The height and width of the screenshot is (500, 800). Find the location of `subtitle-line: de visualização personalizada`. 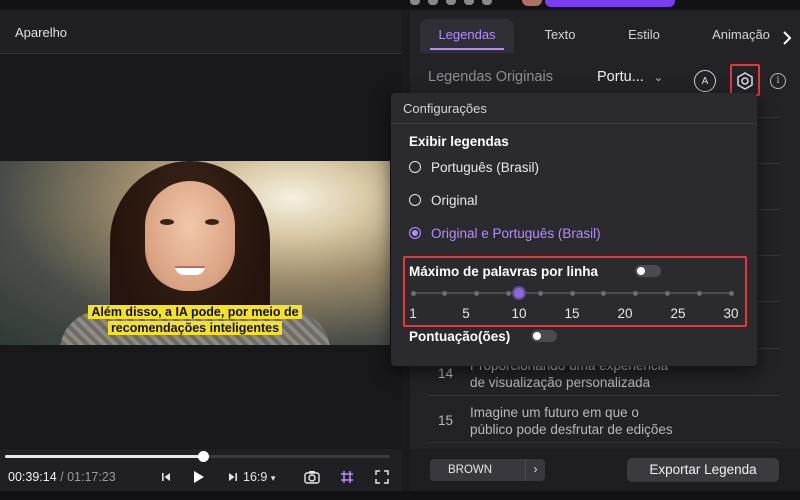

subtitle-line: de visualização personalizada is located at coordinates (560, 382).